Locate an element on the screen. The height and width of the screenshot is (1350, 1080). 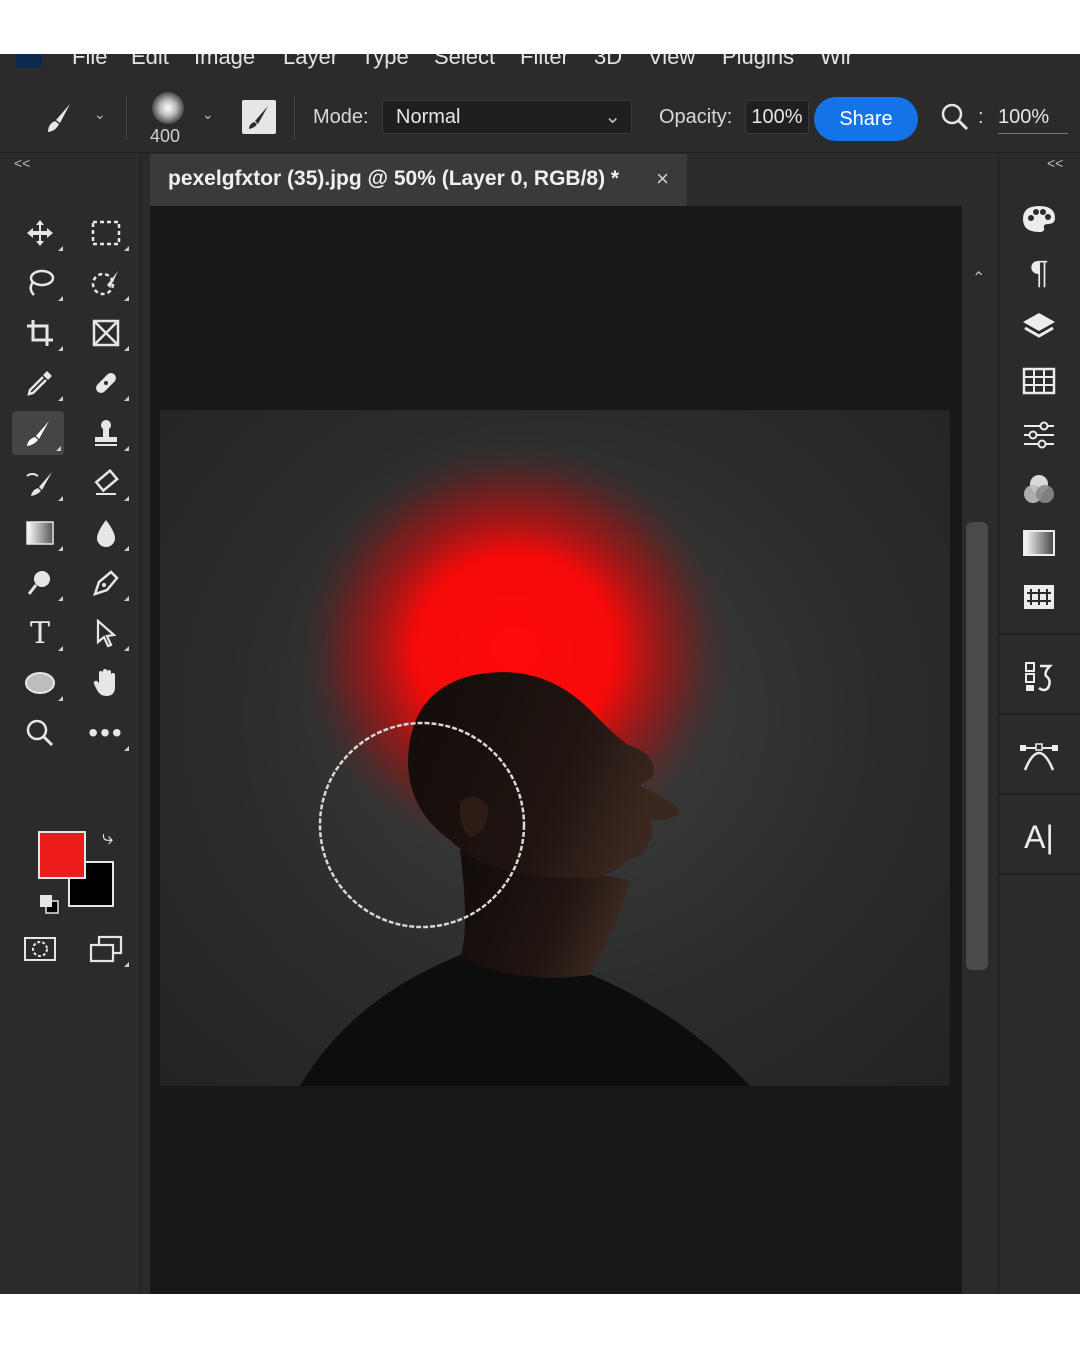
menu-select: Select is located at coordinates (464, 62).